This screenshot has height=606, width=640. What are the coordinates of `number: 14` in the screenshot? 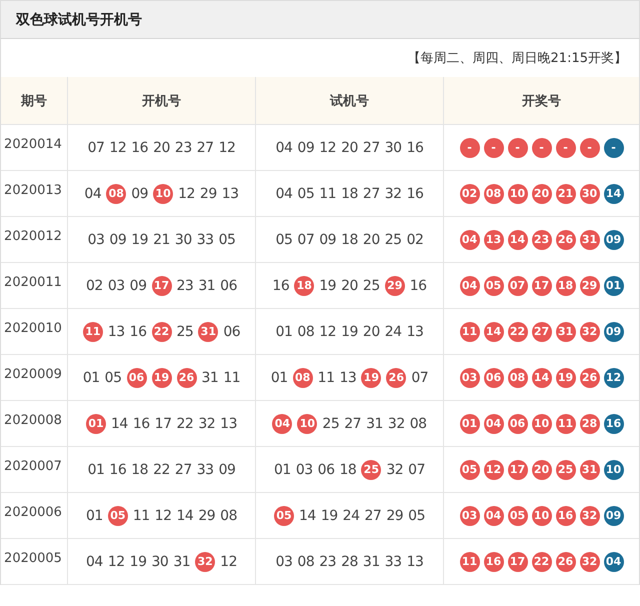 It's located at (119, 424).